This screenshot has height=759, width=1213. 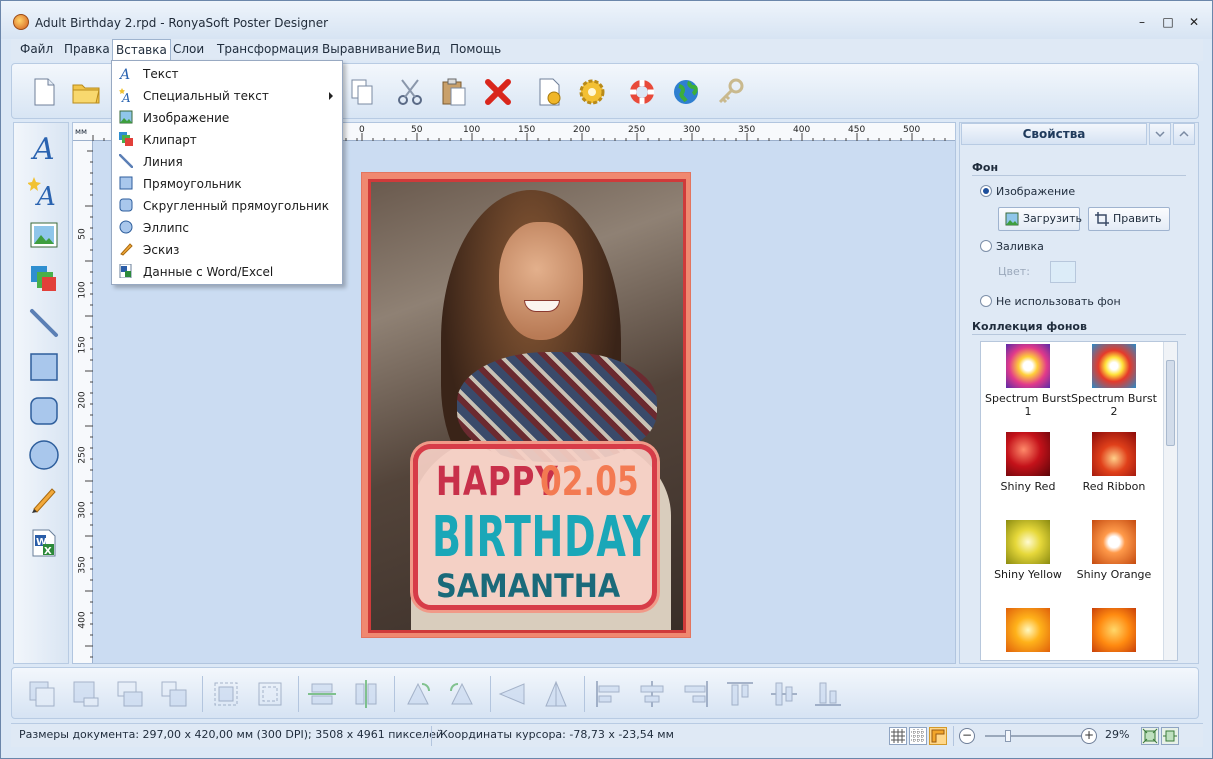 What do you see at coordinates (227, 250) in the screenshot?
I see `menu-item-sketch: Эскиз` at bounding box center [227, 250].